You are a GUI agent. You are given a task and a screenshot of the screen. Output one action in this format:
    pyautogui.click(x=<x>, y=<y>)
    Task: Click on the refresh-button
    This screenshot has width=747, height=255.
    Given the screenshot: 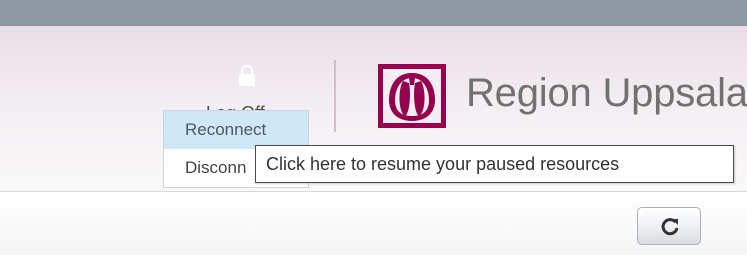 What is the action you would take?
    pyautogui.click(x=669, y=226)
    